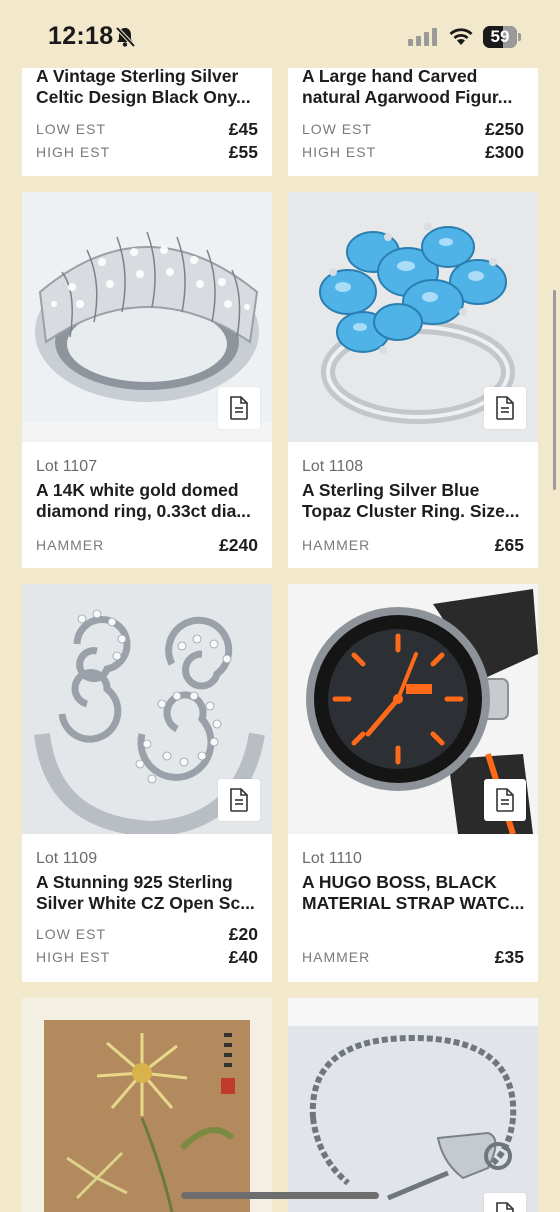  I want to click on bracelet-image, so click(413, 1105).